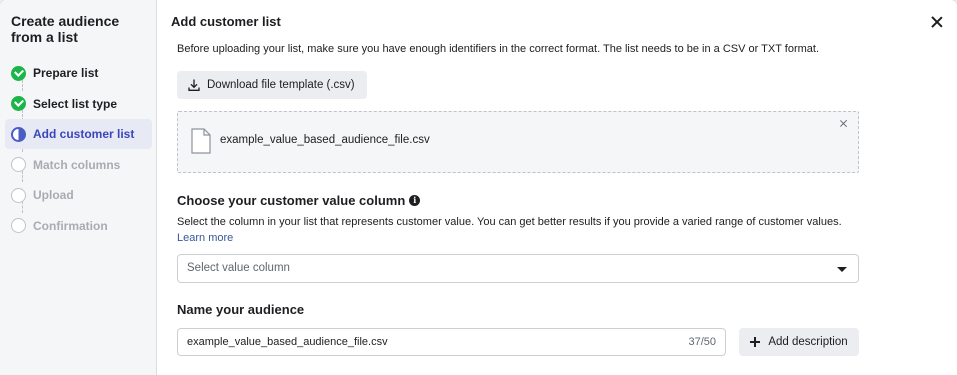 The height and width of the screenshot is (375, 957). What do you see at coordinates (937, 22) in the screenshot?
I see `close-button` at bounding box center [937, 22].